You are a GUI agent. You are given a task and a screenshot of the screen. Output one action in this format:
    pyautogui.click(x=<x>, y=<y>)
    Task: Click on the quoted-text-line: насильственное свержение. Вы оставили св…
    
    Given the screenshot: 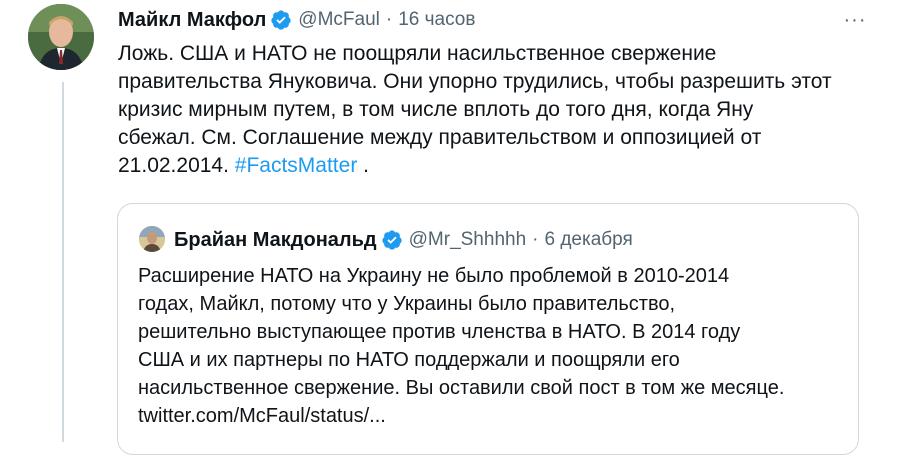 What is the action you would take?
    pyautogui.click(x=461, y=388)
    